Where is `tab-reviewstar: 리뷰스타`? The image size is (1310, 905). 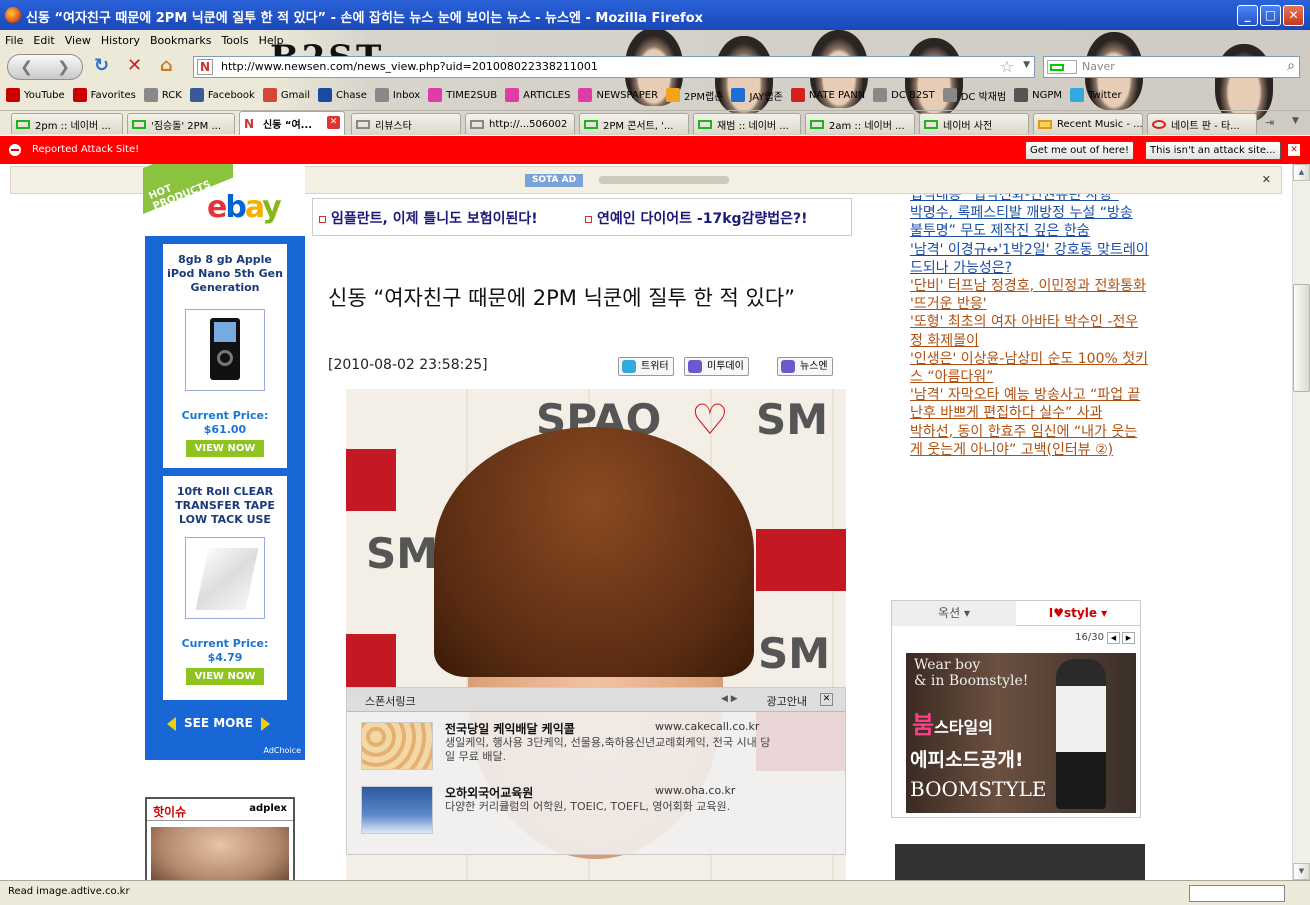 tab-reviewstar: 리뷰스타 is located at coordinates (406, 123).